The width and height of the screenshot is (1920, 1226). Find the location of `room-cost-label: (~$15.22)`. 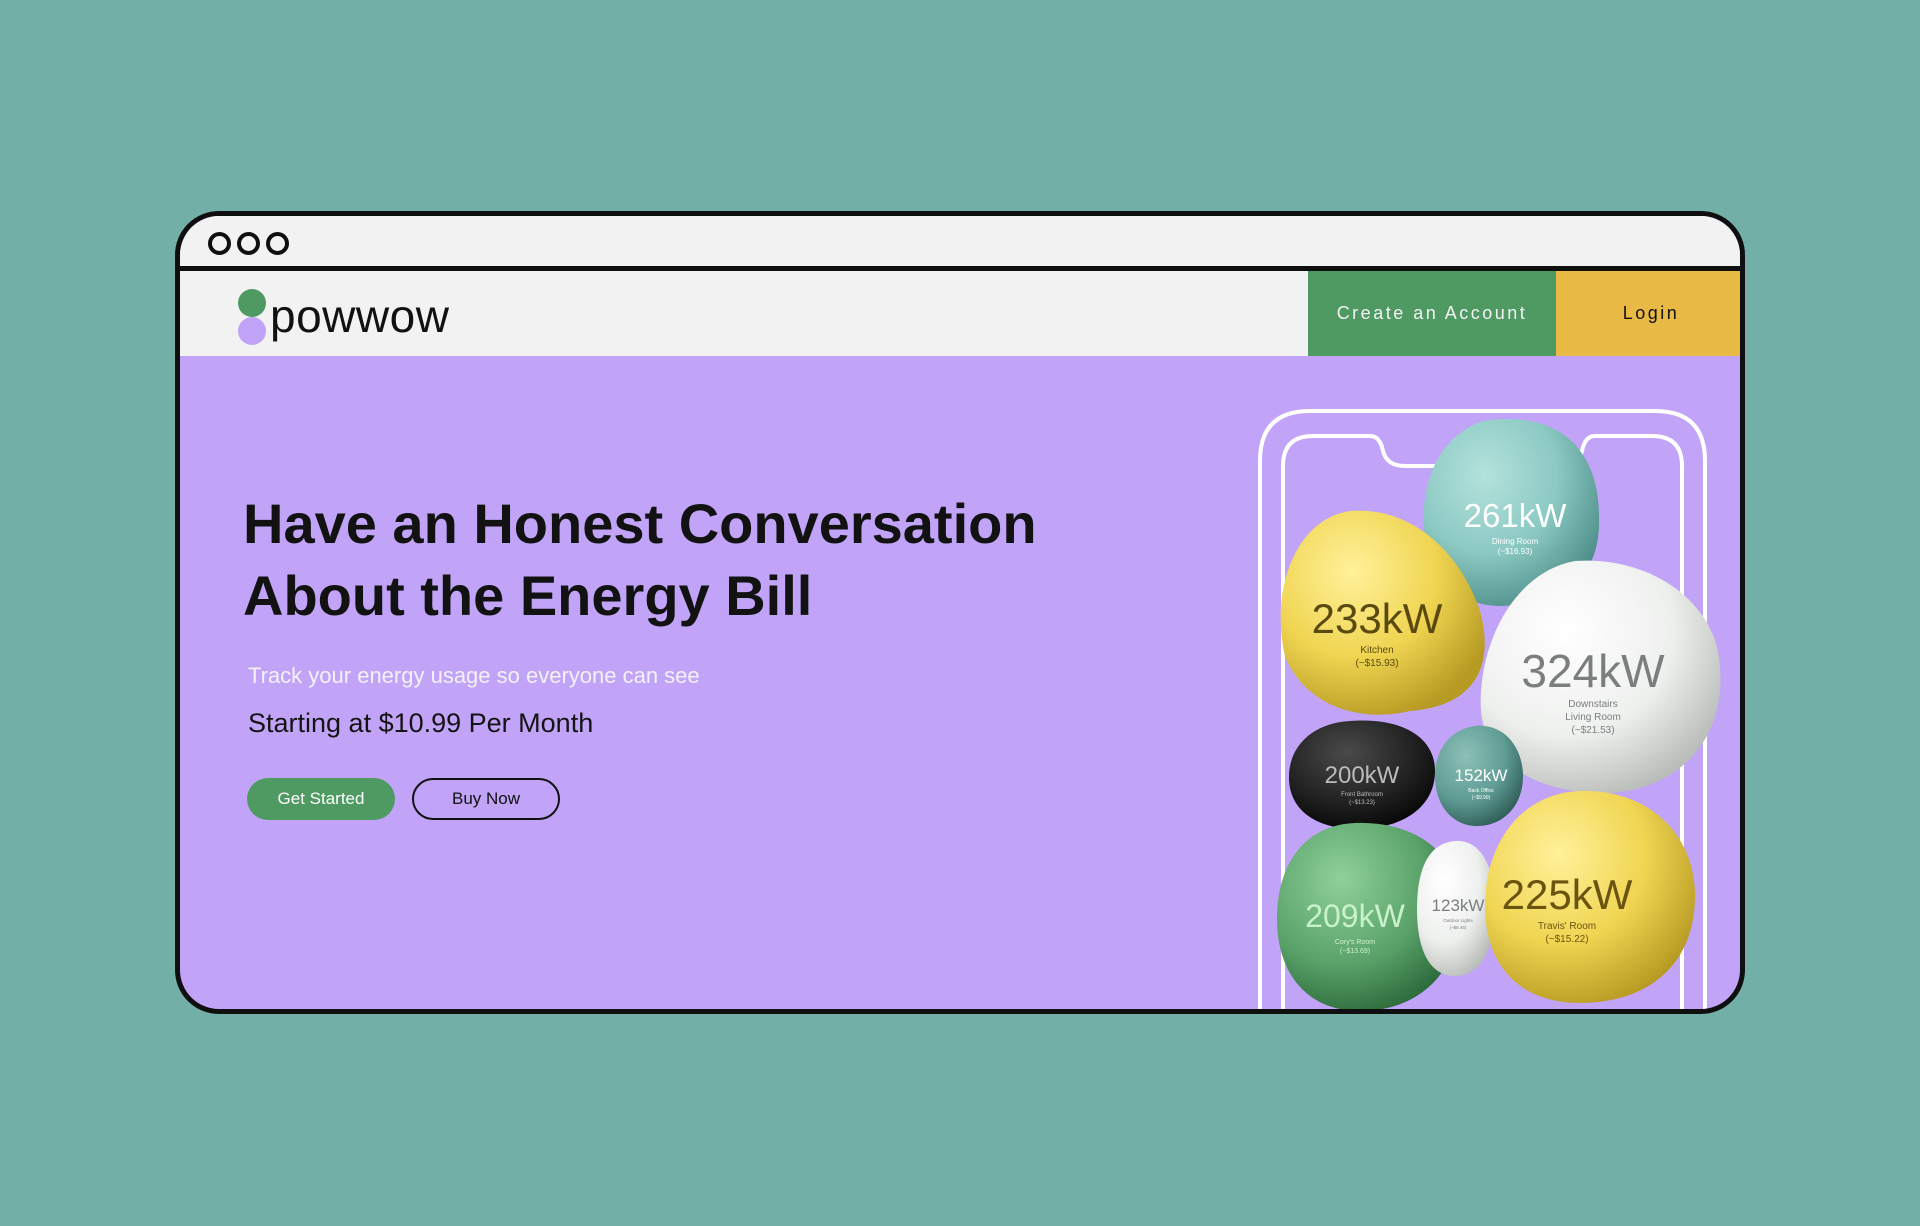

room-cost-label: (~$15.22) is located at coordinates (1566, 939).